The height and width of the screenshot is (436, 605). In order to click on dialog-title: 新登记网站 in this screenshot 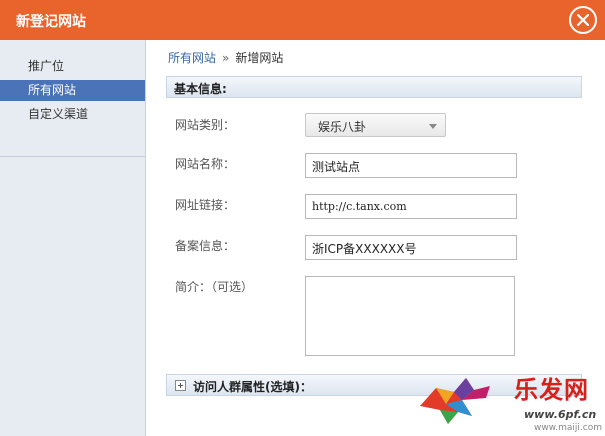, I will do `click(51, 22)`.